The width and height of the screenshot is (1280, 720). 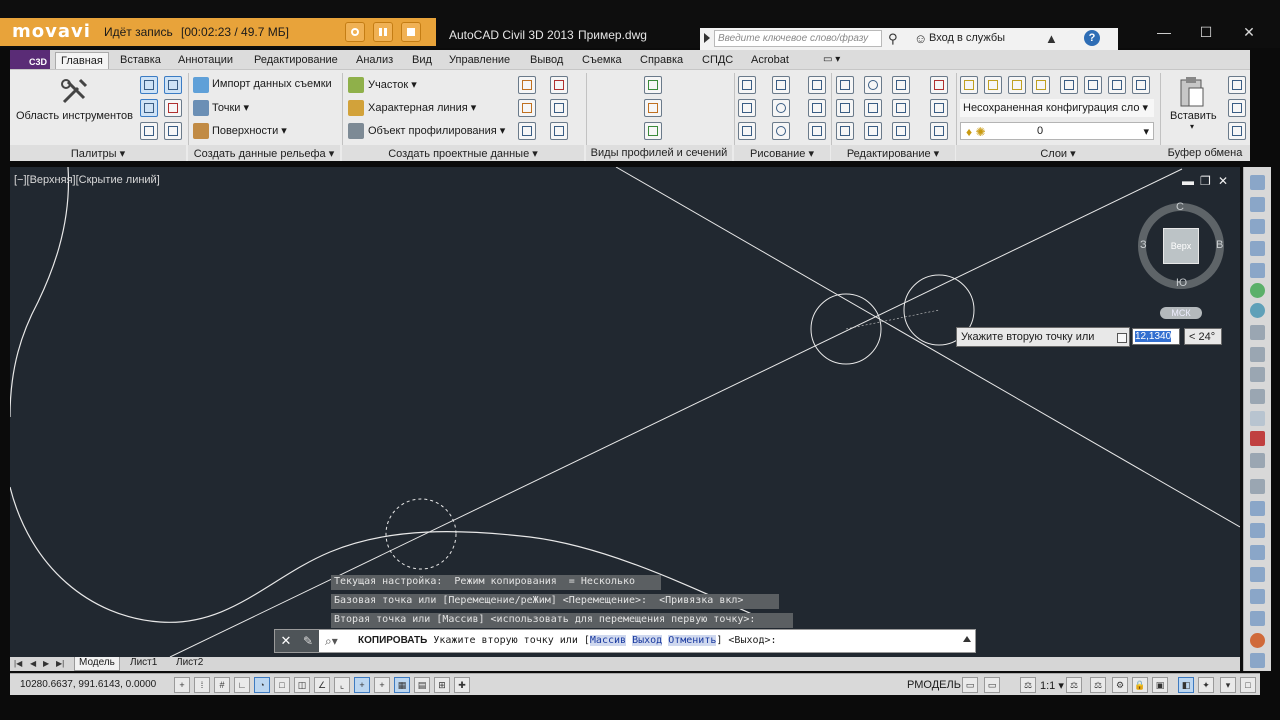 What do you see at coordinates (262, 685) in the screenshot?
I see `polar-icon: ◔` at bounding box center [262, 685].